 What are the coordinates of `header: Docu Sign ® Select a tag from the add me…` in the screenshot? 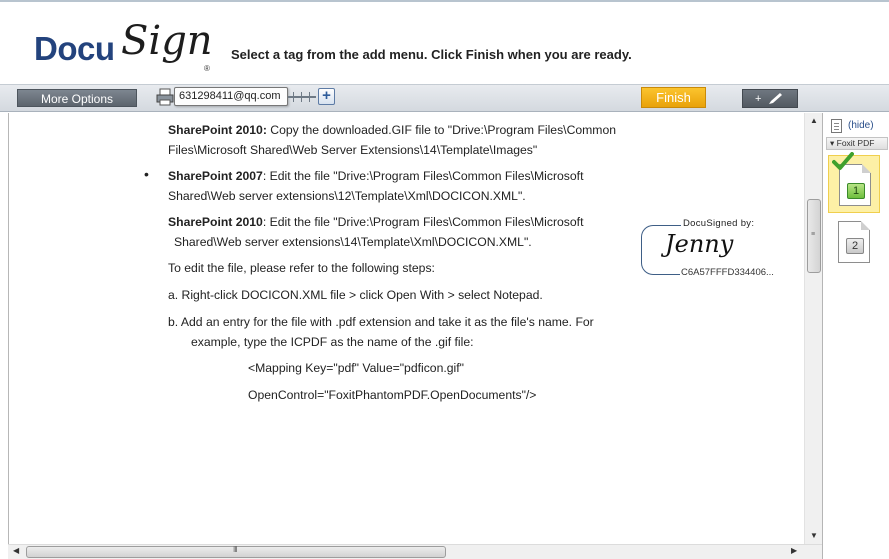 It's located at (444, 43).